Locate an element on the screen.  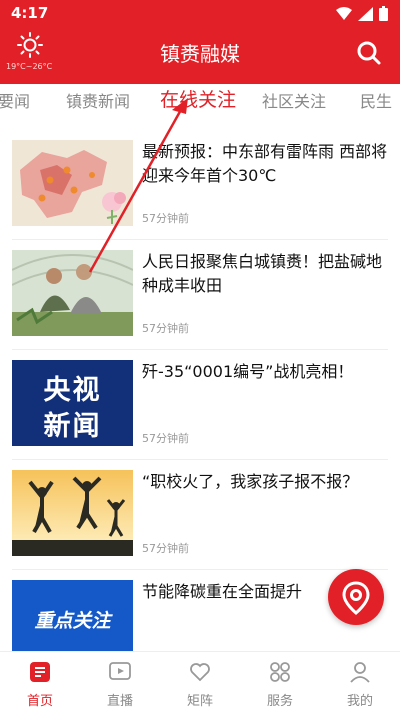
status-bar: 4:17 is located at coordinates (200, 14).